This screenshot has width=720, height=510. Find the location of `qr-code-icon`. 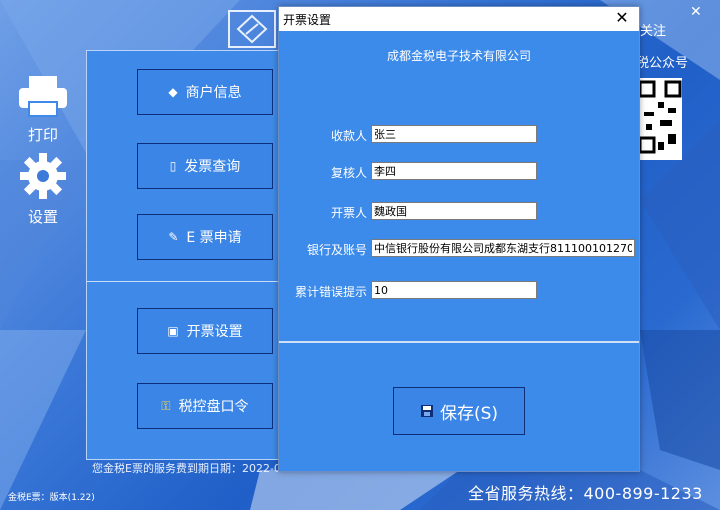

qr-code-icon is located at coordinates (660, 117).